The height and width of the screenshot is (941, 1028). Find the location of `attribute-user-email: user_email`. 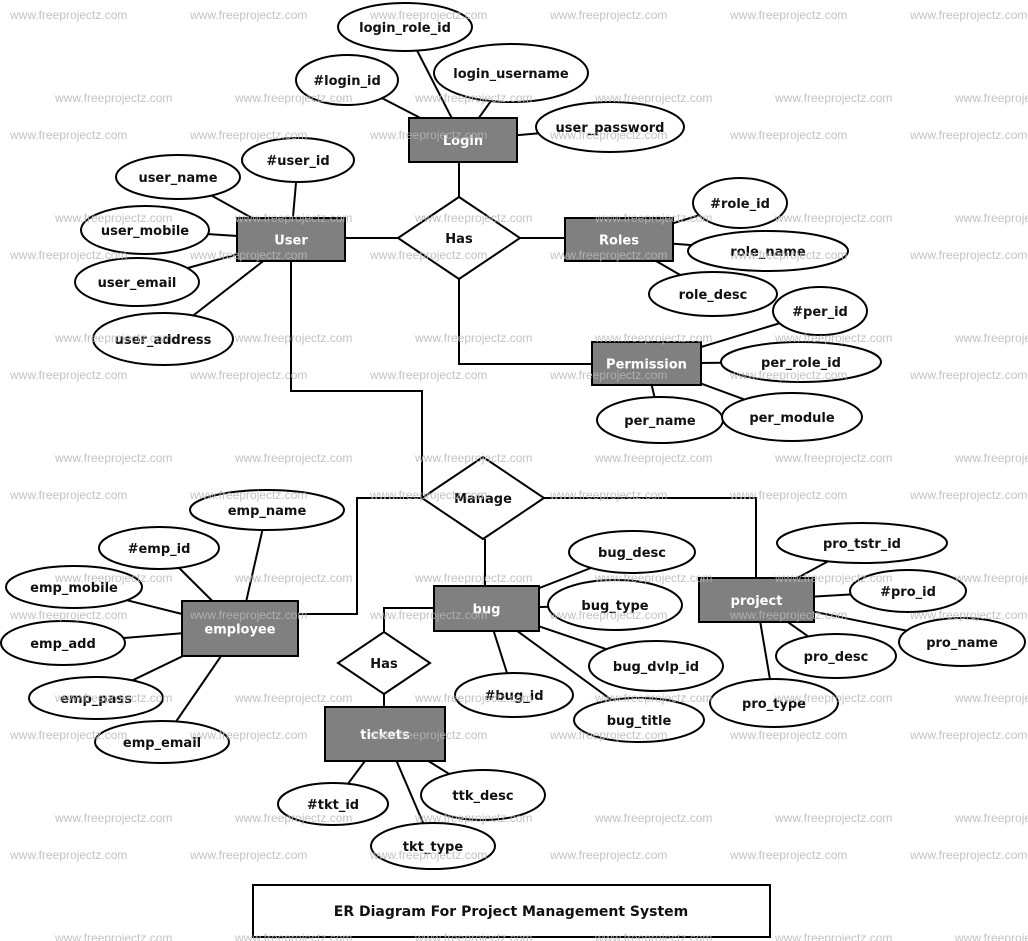

attribute-user-email: user_email is located at coordinates (137, 282).